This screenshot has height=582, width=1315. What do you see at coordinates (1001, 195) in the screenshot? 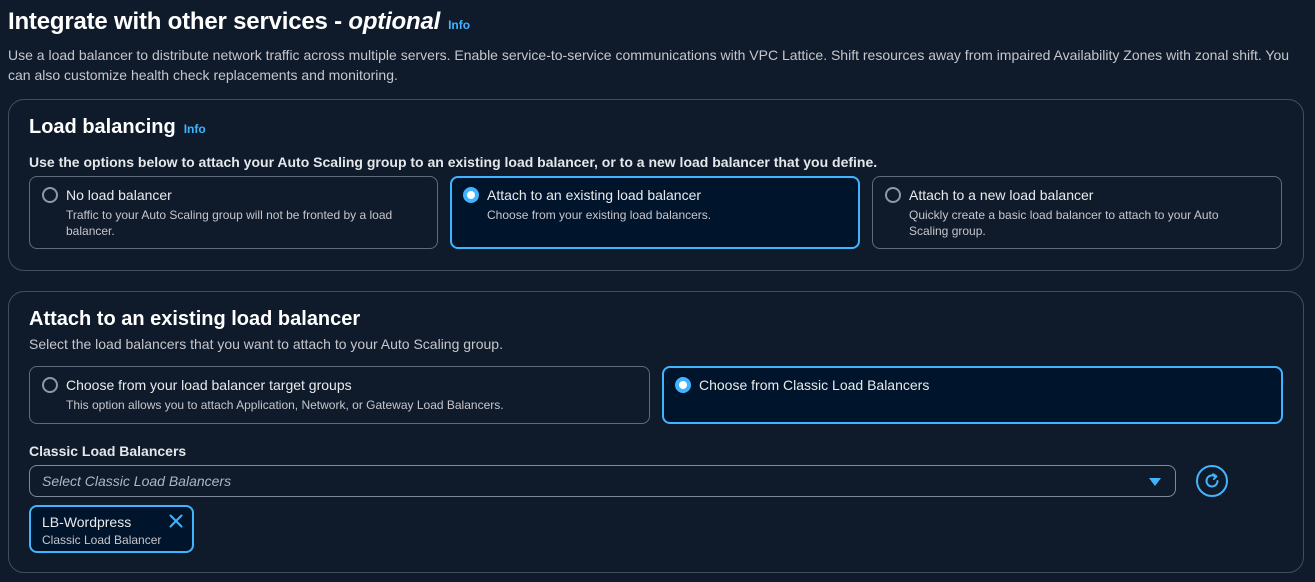
I see `option-label: Attach to a new load balancer` at bounding box center [1001, 195].